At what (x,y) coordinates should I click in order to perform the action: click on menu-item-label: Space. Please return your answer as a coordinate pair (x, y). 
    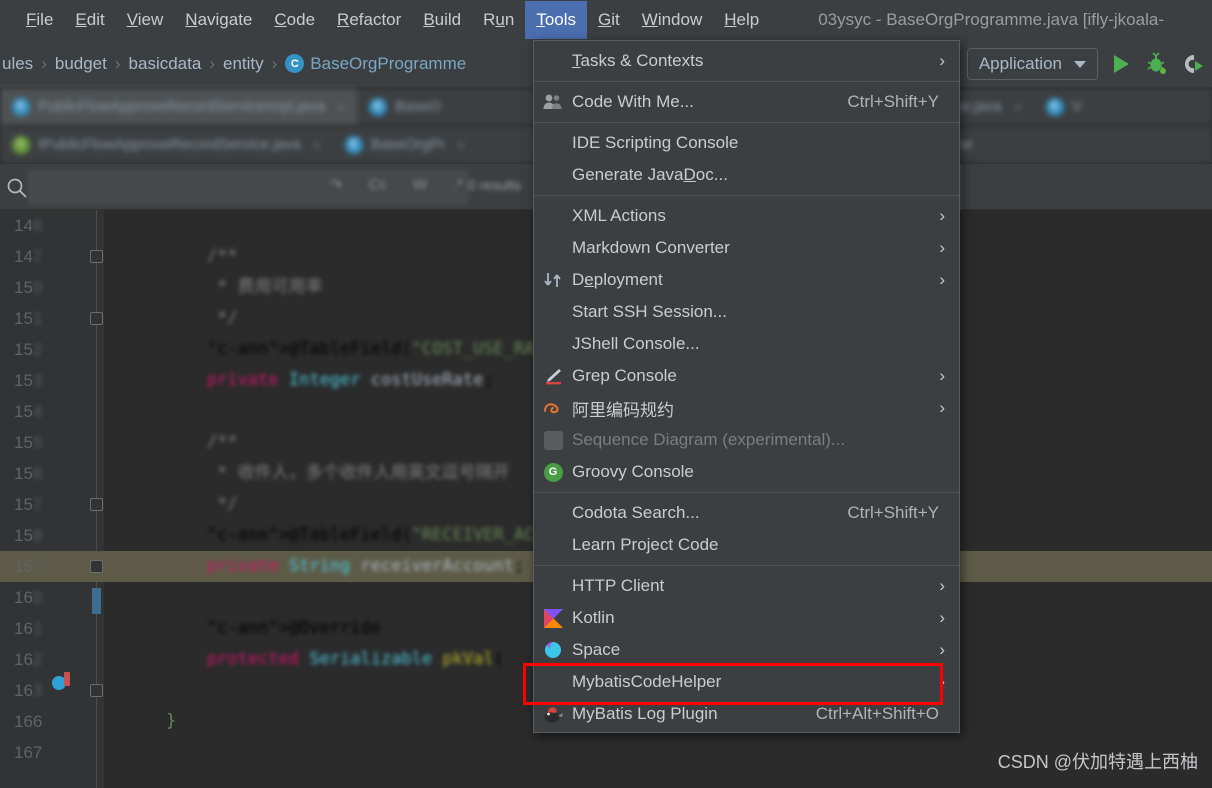
    Looking at the image, I should click on (596, 649).